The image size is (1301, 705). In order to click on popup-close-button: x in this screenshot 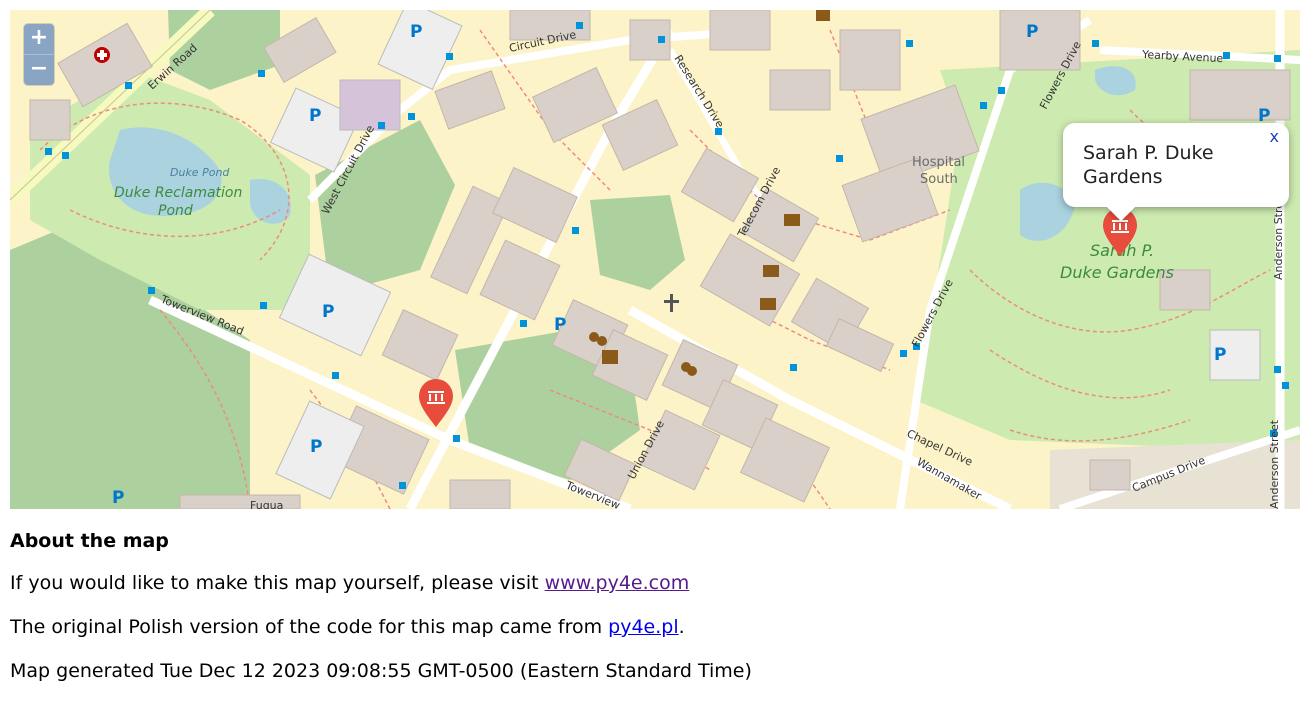, I will do `click(1274, 136)`.